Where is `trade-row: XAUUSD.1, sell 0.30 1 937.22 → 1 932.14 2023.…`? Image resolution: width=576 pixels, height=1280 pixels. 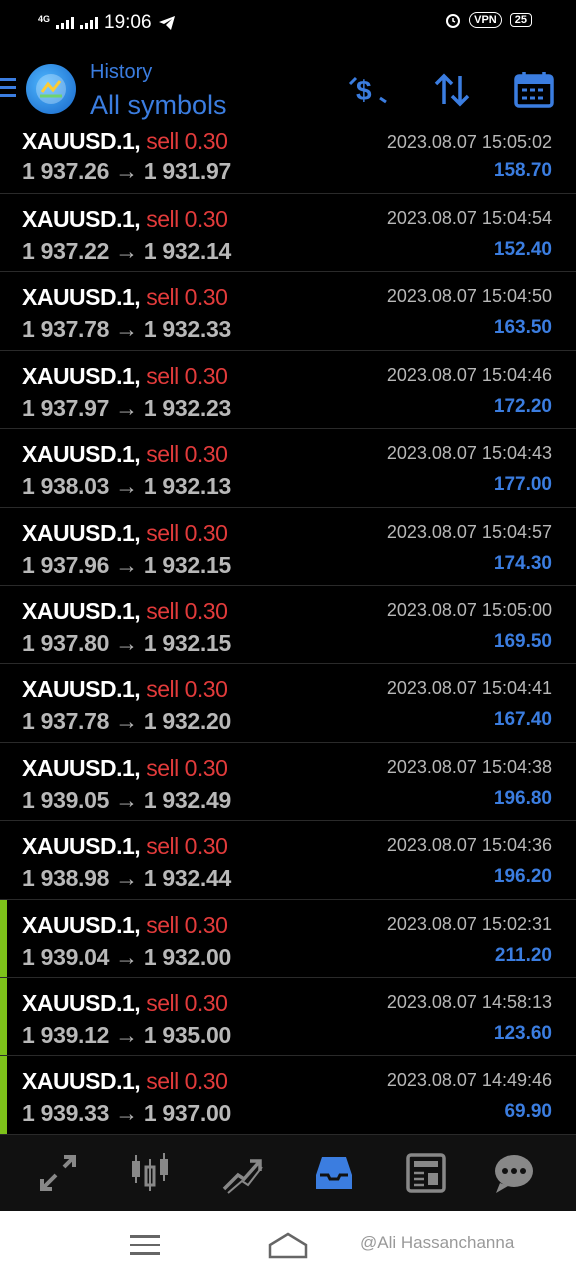
trade-row: XAUUSD.1, sell 0.30 1 937.22 → 1 932.14 2023.… is located at coordinates (288, 233).